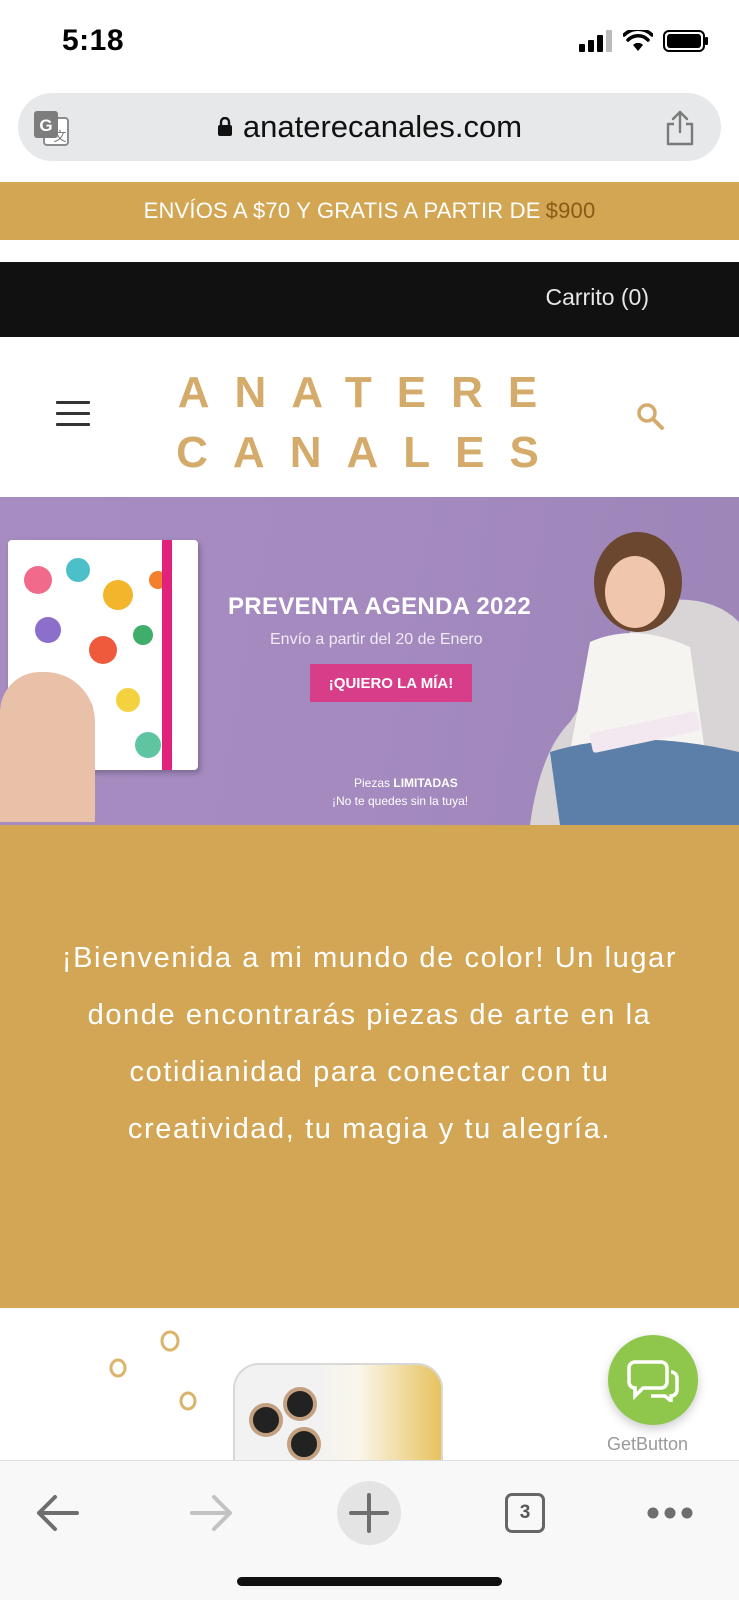  Describe the element at coordinates (379, 606) in the screenshot. I see `hero-title: PREVENTA AGENDA 2022` at that location.